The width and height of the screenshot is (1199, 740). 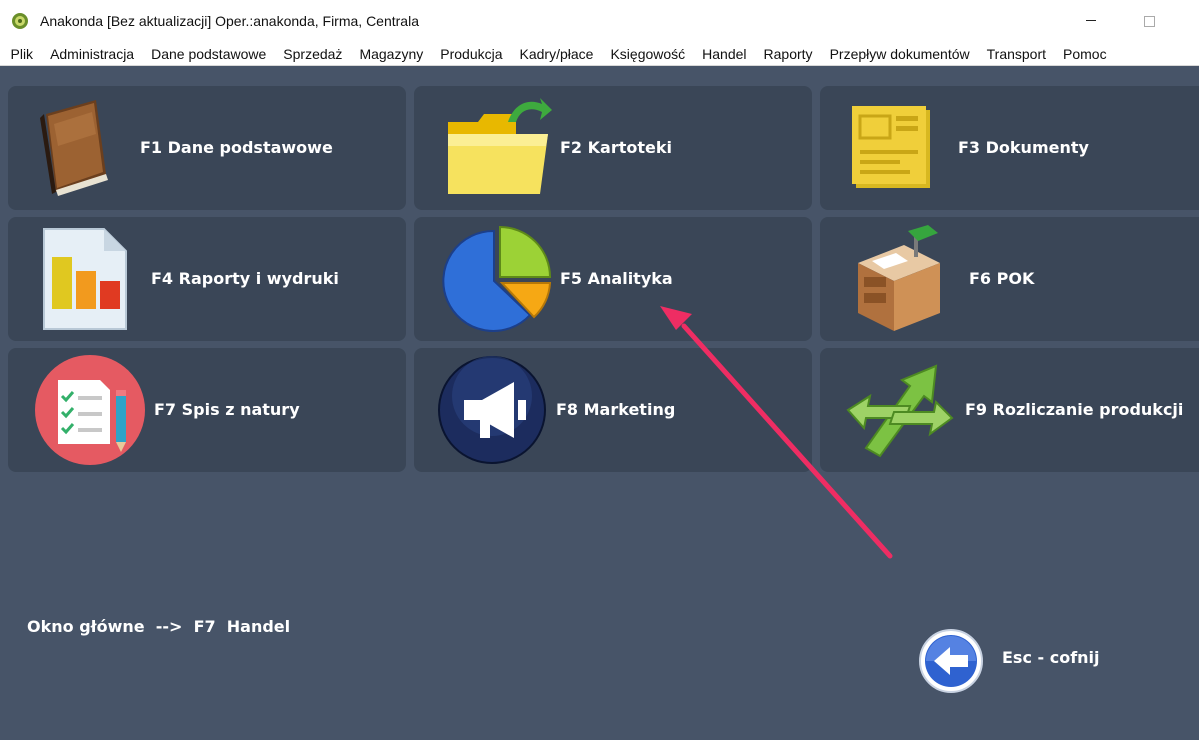 I want to click on menu-kadry-place: Kadry/płace, so click(x=556, y=54).